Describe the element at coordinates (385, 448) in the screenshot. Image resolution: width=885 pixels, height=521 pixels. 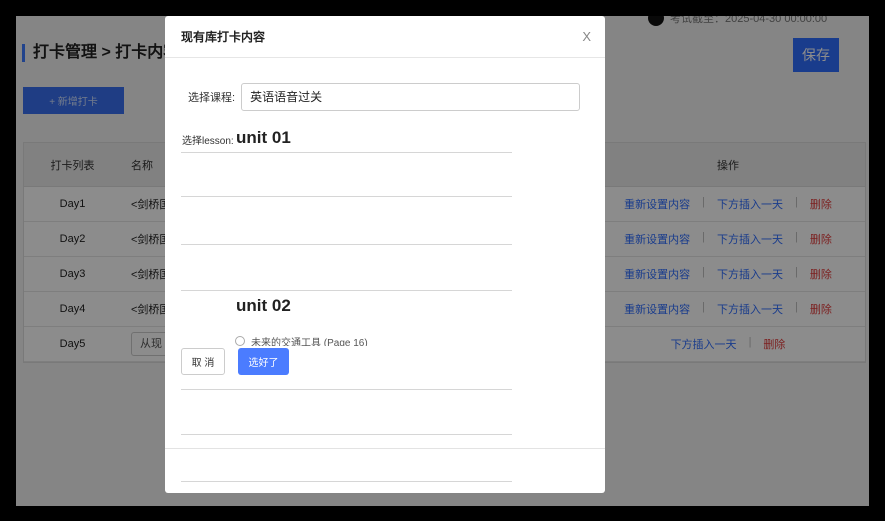
I see `dialog-footer-divider` at that location.